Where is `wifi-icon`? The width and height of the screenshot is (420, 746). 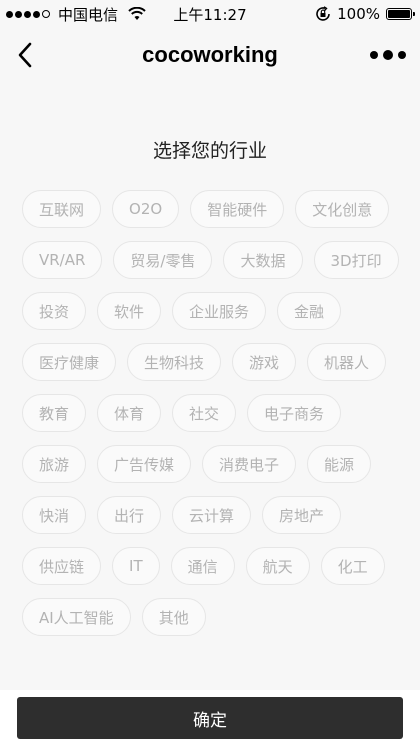 wifi-icon is located at coordinates (137, 13).